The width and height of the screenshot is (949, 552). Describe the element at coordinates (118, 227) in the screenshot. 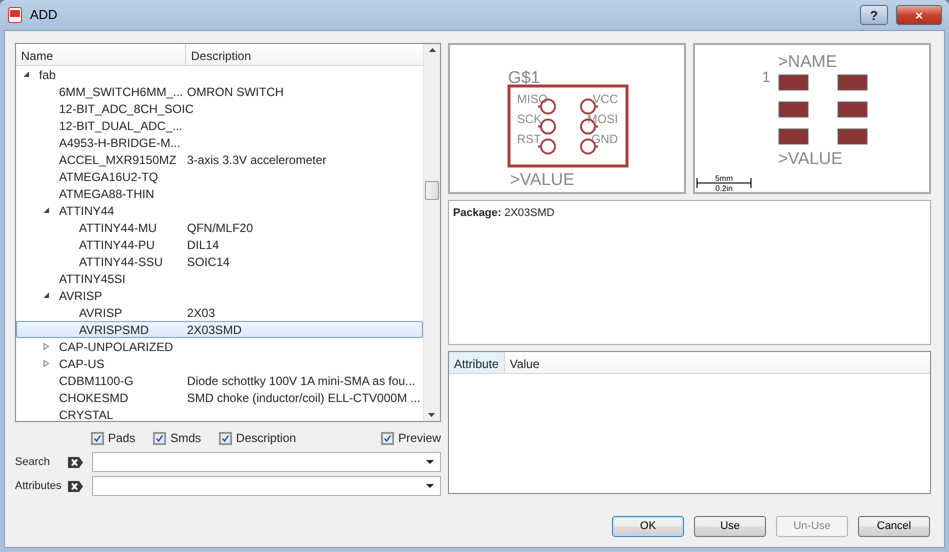

I see `tree-item: ATTINY44-MU` at that location.